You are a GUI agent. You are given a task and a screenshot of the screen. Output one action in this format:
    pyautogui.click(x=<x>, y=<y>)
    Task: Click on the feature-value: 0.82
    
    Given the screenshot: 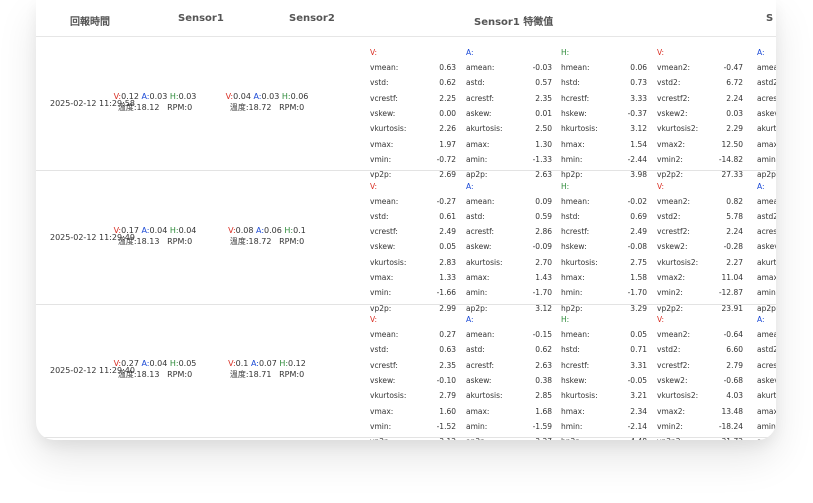 What is the action you would take?
    pyautogui.click(x=734, y=201)
    